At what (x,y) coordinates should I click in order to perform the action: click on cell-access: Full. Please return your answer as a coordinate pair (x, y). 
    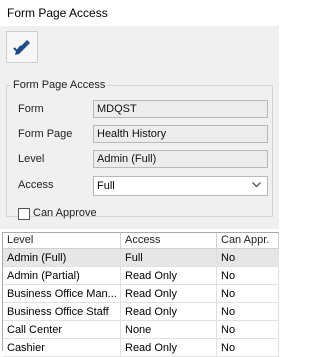
    Looking at the image, I should click on (169, 258).